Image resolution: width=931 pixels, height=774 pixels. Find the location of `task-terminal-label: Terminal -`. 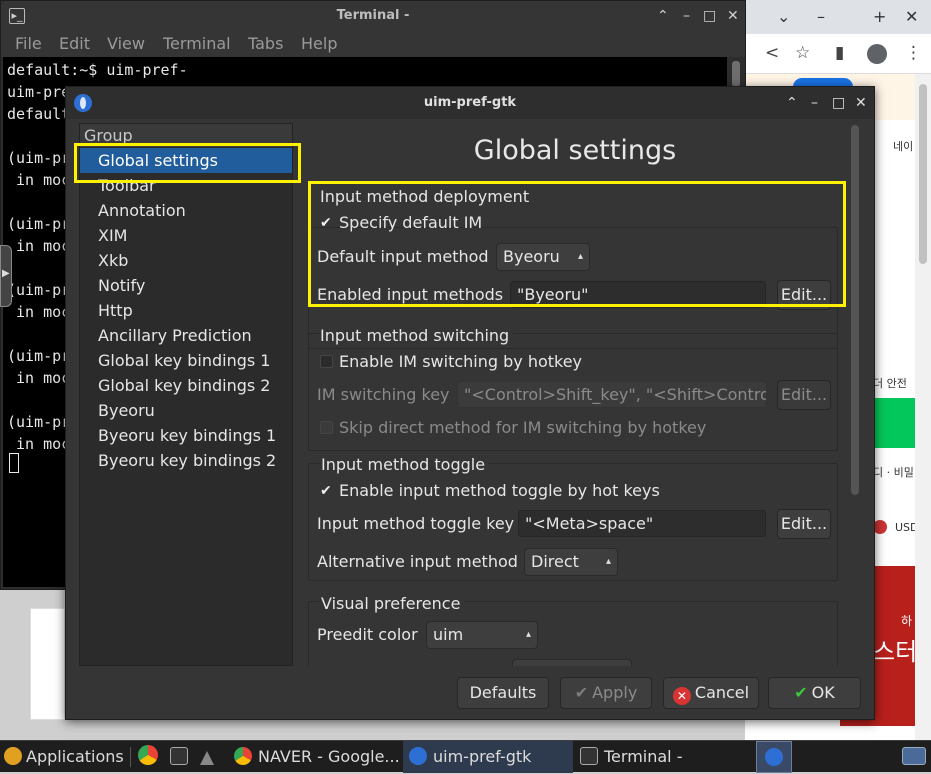

task-terminal-label: Terminal - is located at coordinates (643, 756).